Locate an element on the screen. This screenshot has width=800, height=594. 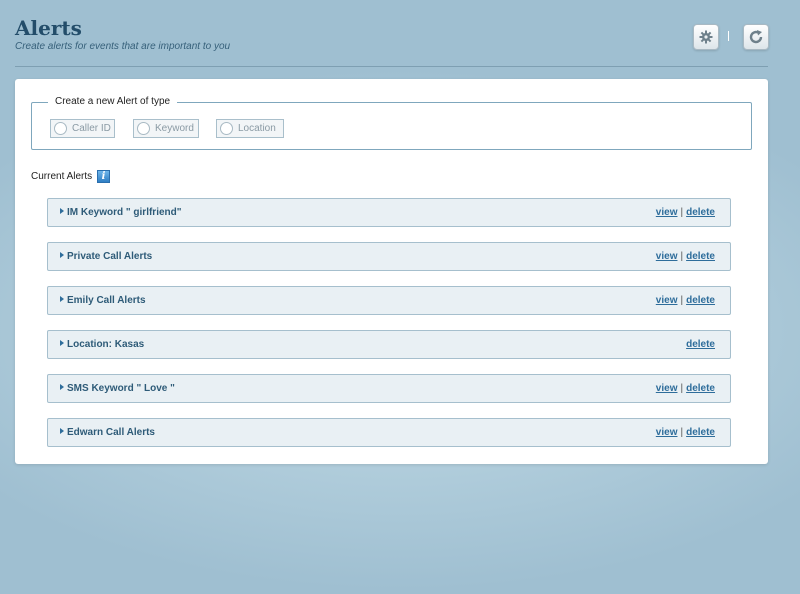
alert-title: IM Keyword " girlfriend" is located at coordinates (124, 212).